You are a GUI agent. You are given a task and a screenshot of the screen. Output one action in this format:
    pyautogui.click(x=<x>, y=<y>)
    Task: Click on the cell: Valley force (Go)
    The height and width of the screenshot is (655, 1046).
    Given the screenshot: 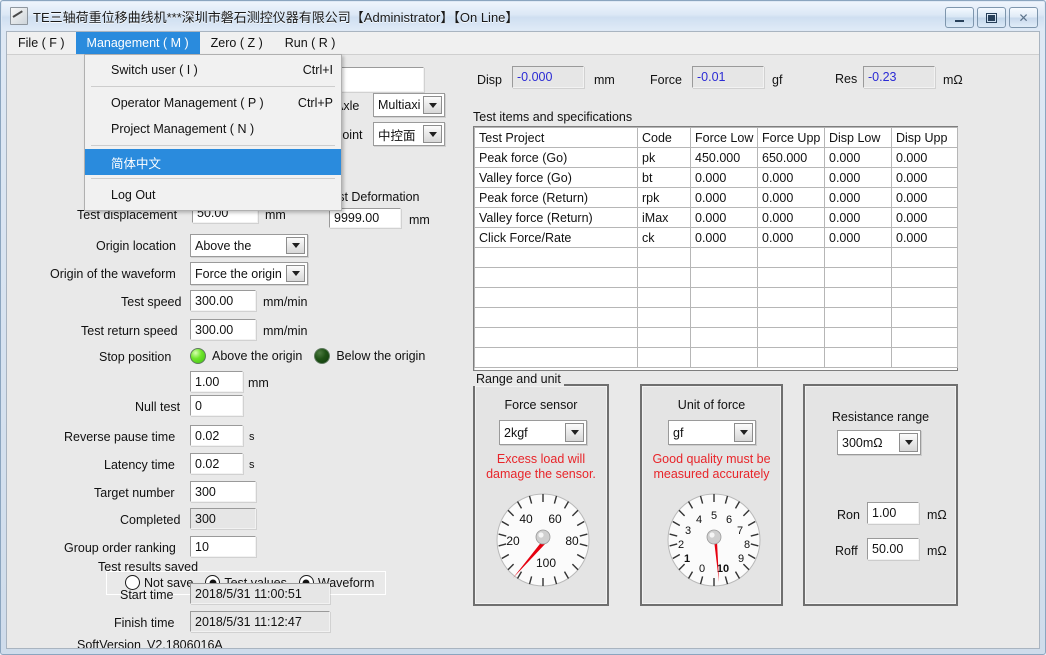 What is the action you would take?
    pyautogui.click(x=556, y=177)
    